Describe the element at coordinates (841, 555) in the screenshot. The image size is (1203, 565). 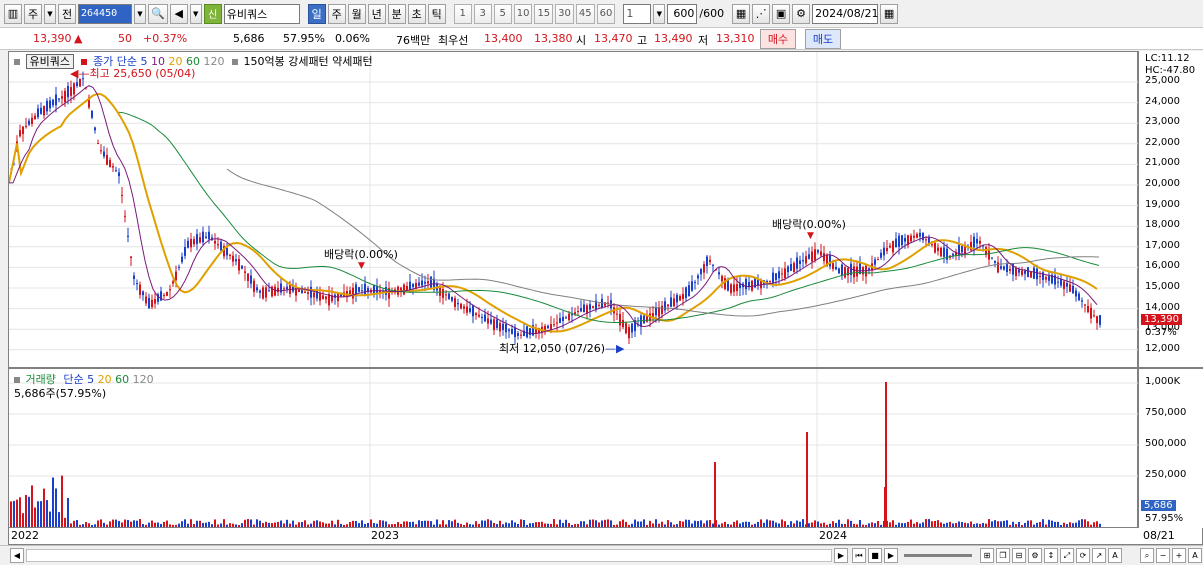
I see `scroll-right-icon: ▶` at that location.